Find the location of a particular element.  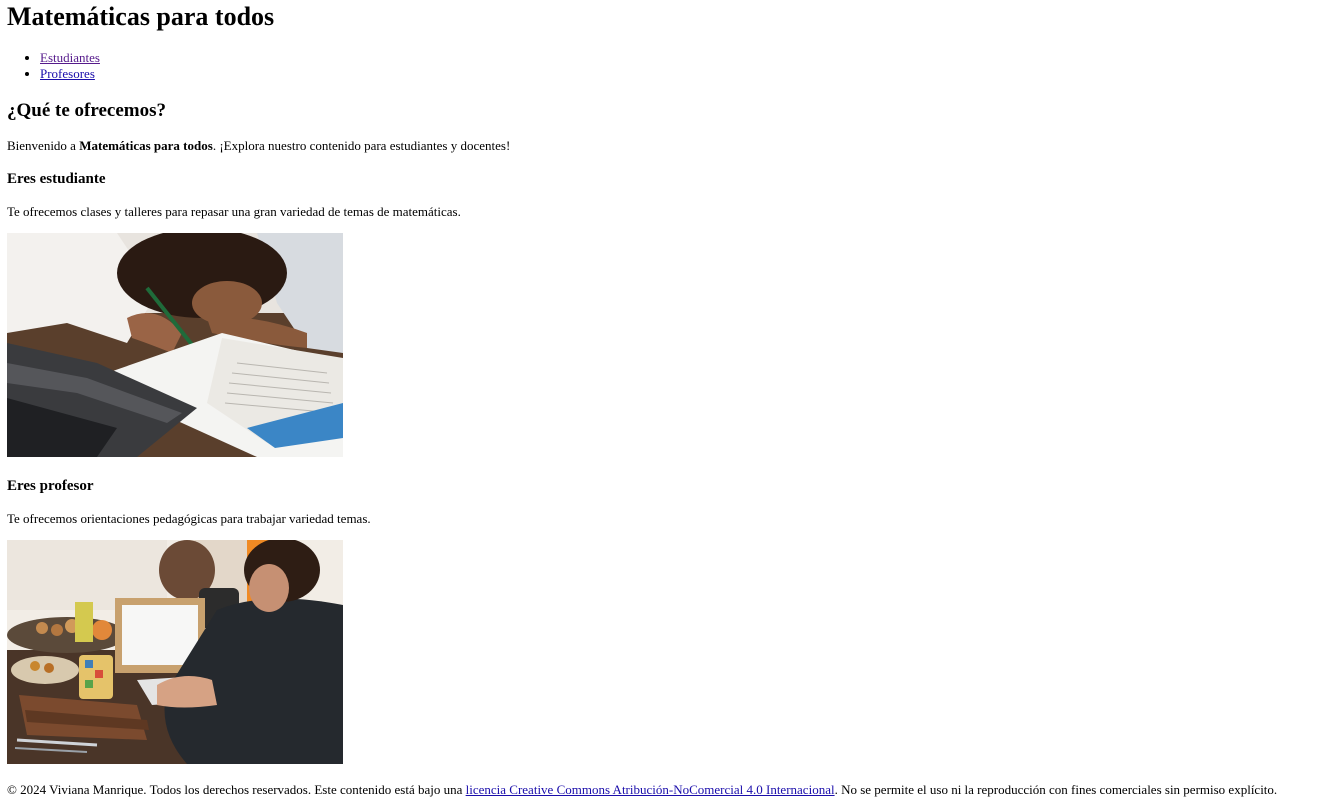

nav-item-profesores: Profesores is located at coordinates (70, 74).